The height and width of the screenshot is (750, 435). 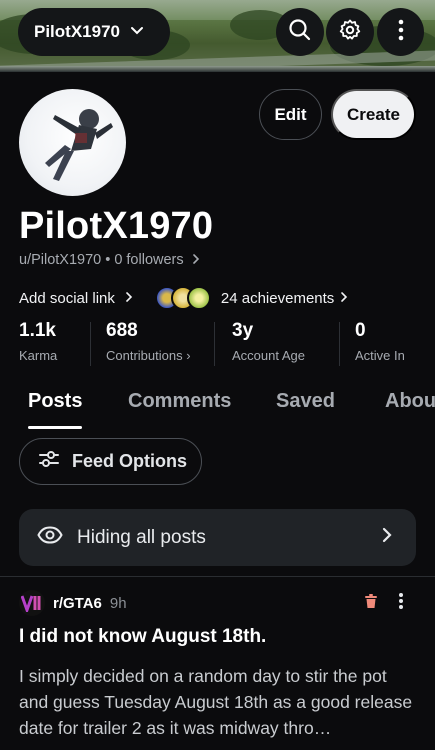 What do you see at coordinates (141, 537) in the screenshot?
I see `hiding-label: Hiding all posts` at bounding box center [141, 537].